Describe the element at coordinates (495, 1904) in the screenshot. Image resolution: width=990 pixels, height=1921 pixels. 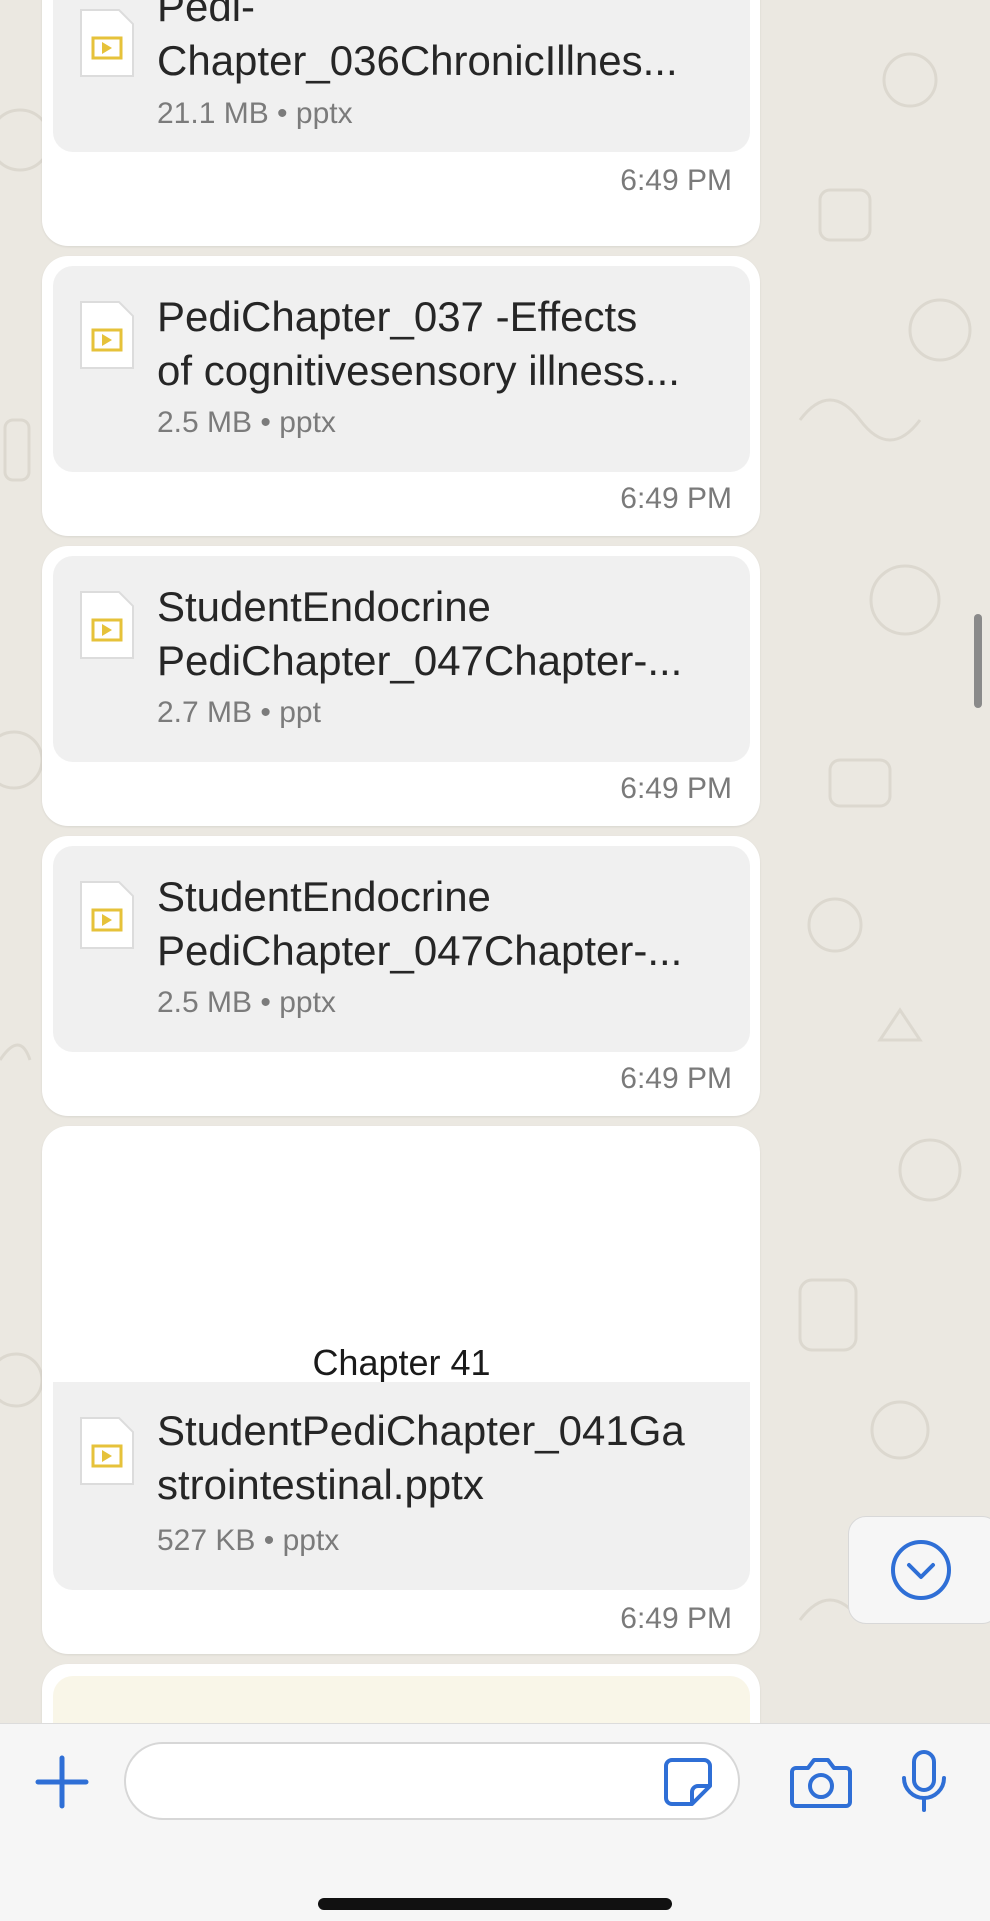
I see `home-indicator` at that location.